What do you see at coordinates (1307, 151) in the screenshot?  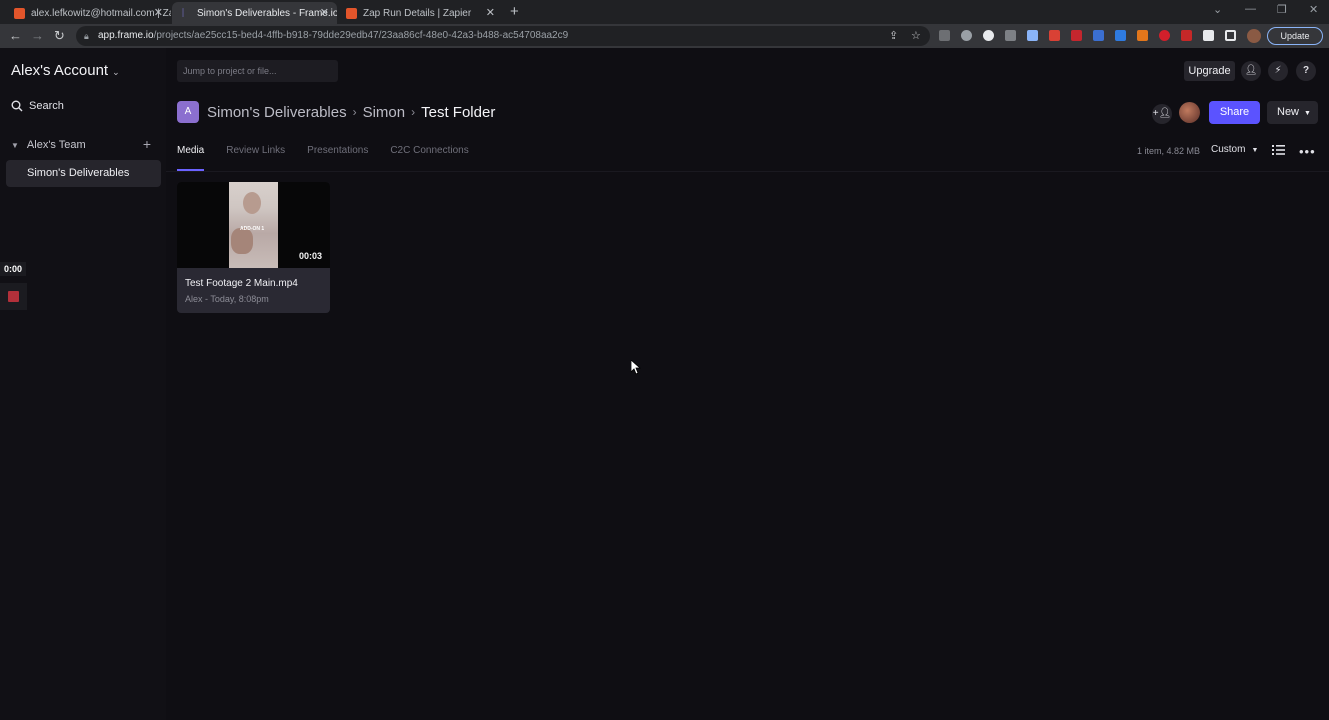 I see `more-options-icon: •••` at bounding box center [1307, 151].